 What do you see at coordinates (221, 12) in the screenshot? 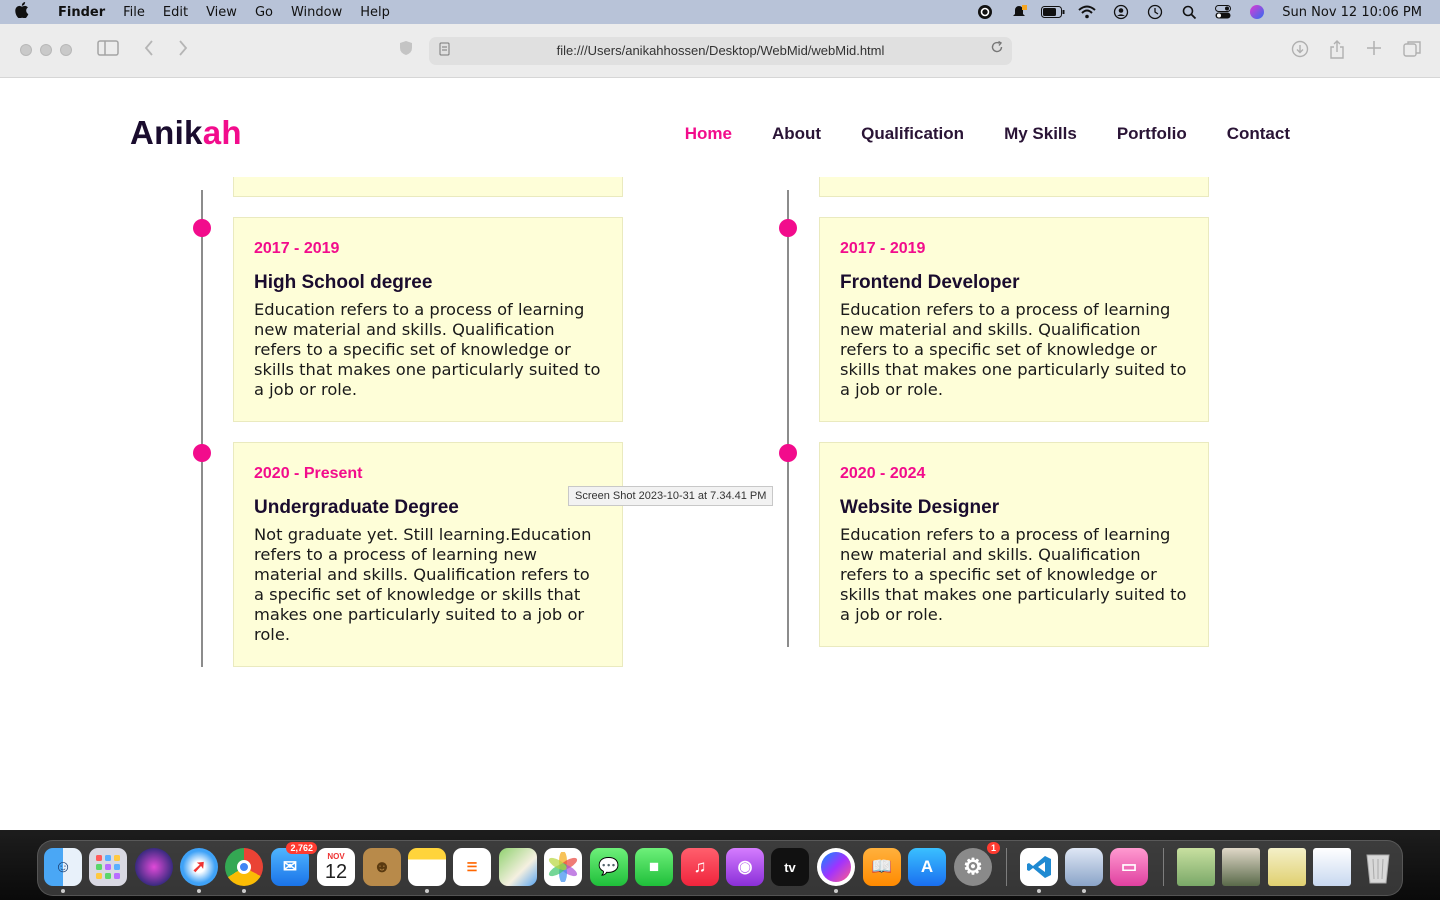
I see `menu-view: View` at bounding box center [221, 12].